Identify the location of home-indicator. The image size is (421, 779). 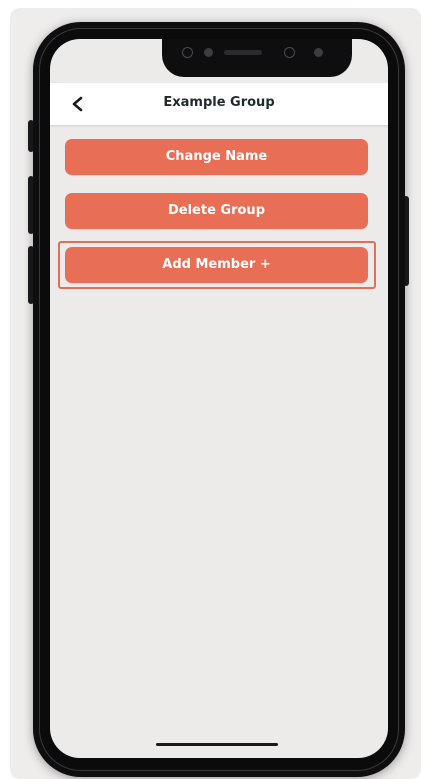
(217, 744).